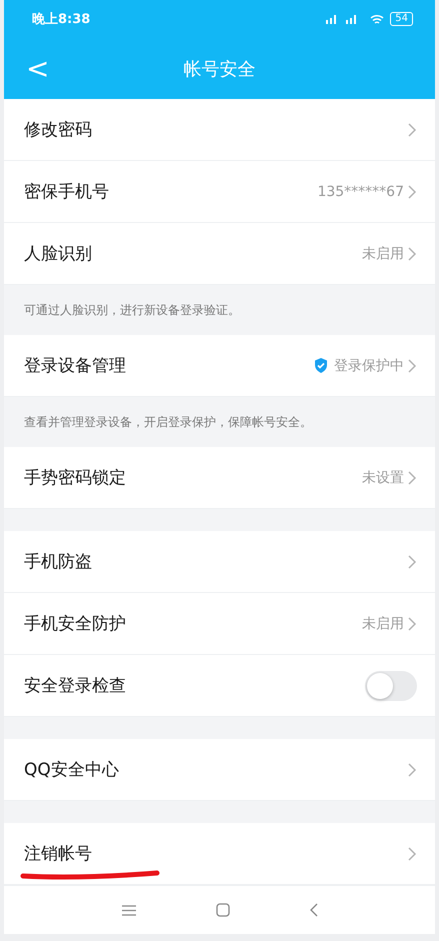  What do you see at coordinates (223, 910) in the screenshot?
I see `home-square-icon` at bounding box center [223, 910].